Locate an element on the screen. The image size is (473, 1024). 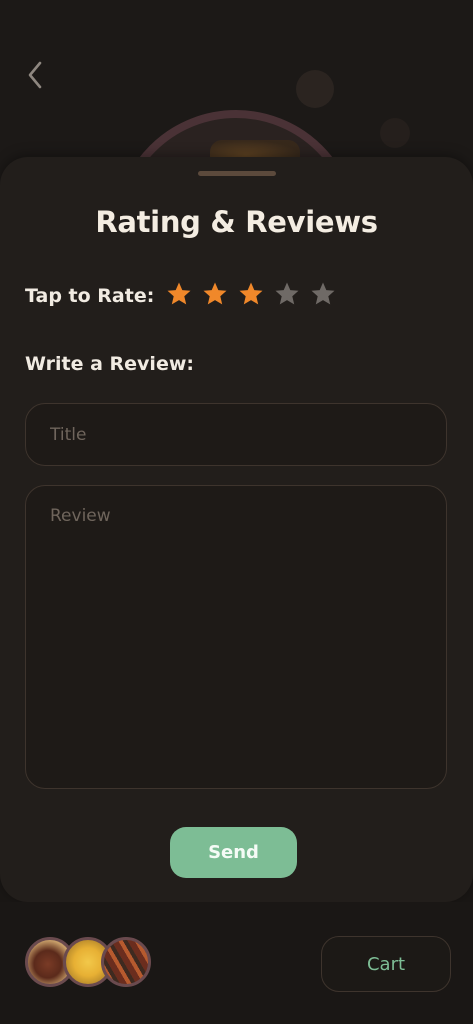
tap-to-rate-label: Tap to Rate: is located at coordinates (90, 296).